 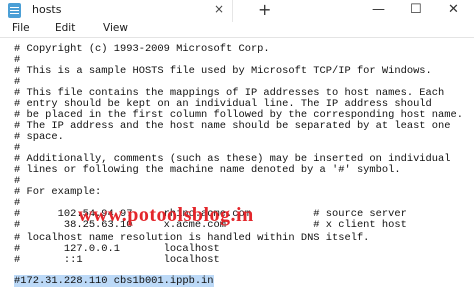 What do you see at coordinates (453, 9) in the screenshot?
I see `close-button: ✕` at bounding box center [453, 9].